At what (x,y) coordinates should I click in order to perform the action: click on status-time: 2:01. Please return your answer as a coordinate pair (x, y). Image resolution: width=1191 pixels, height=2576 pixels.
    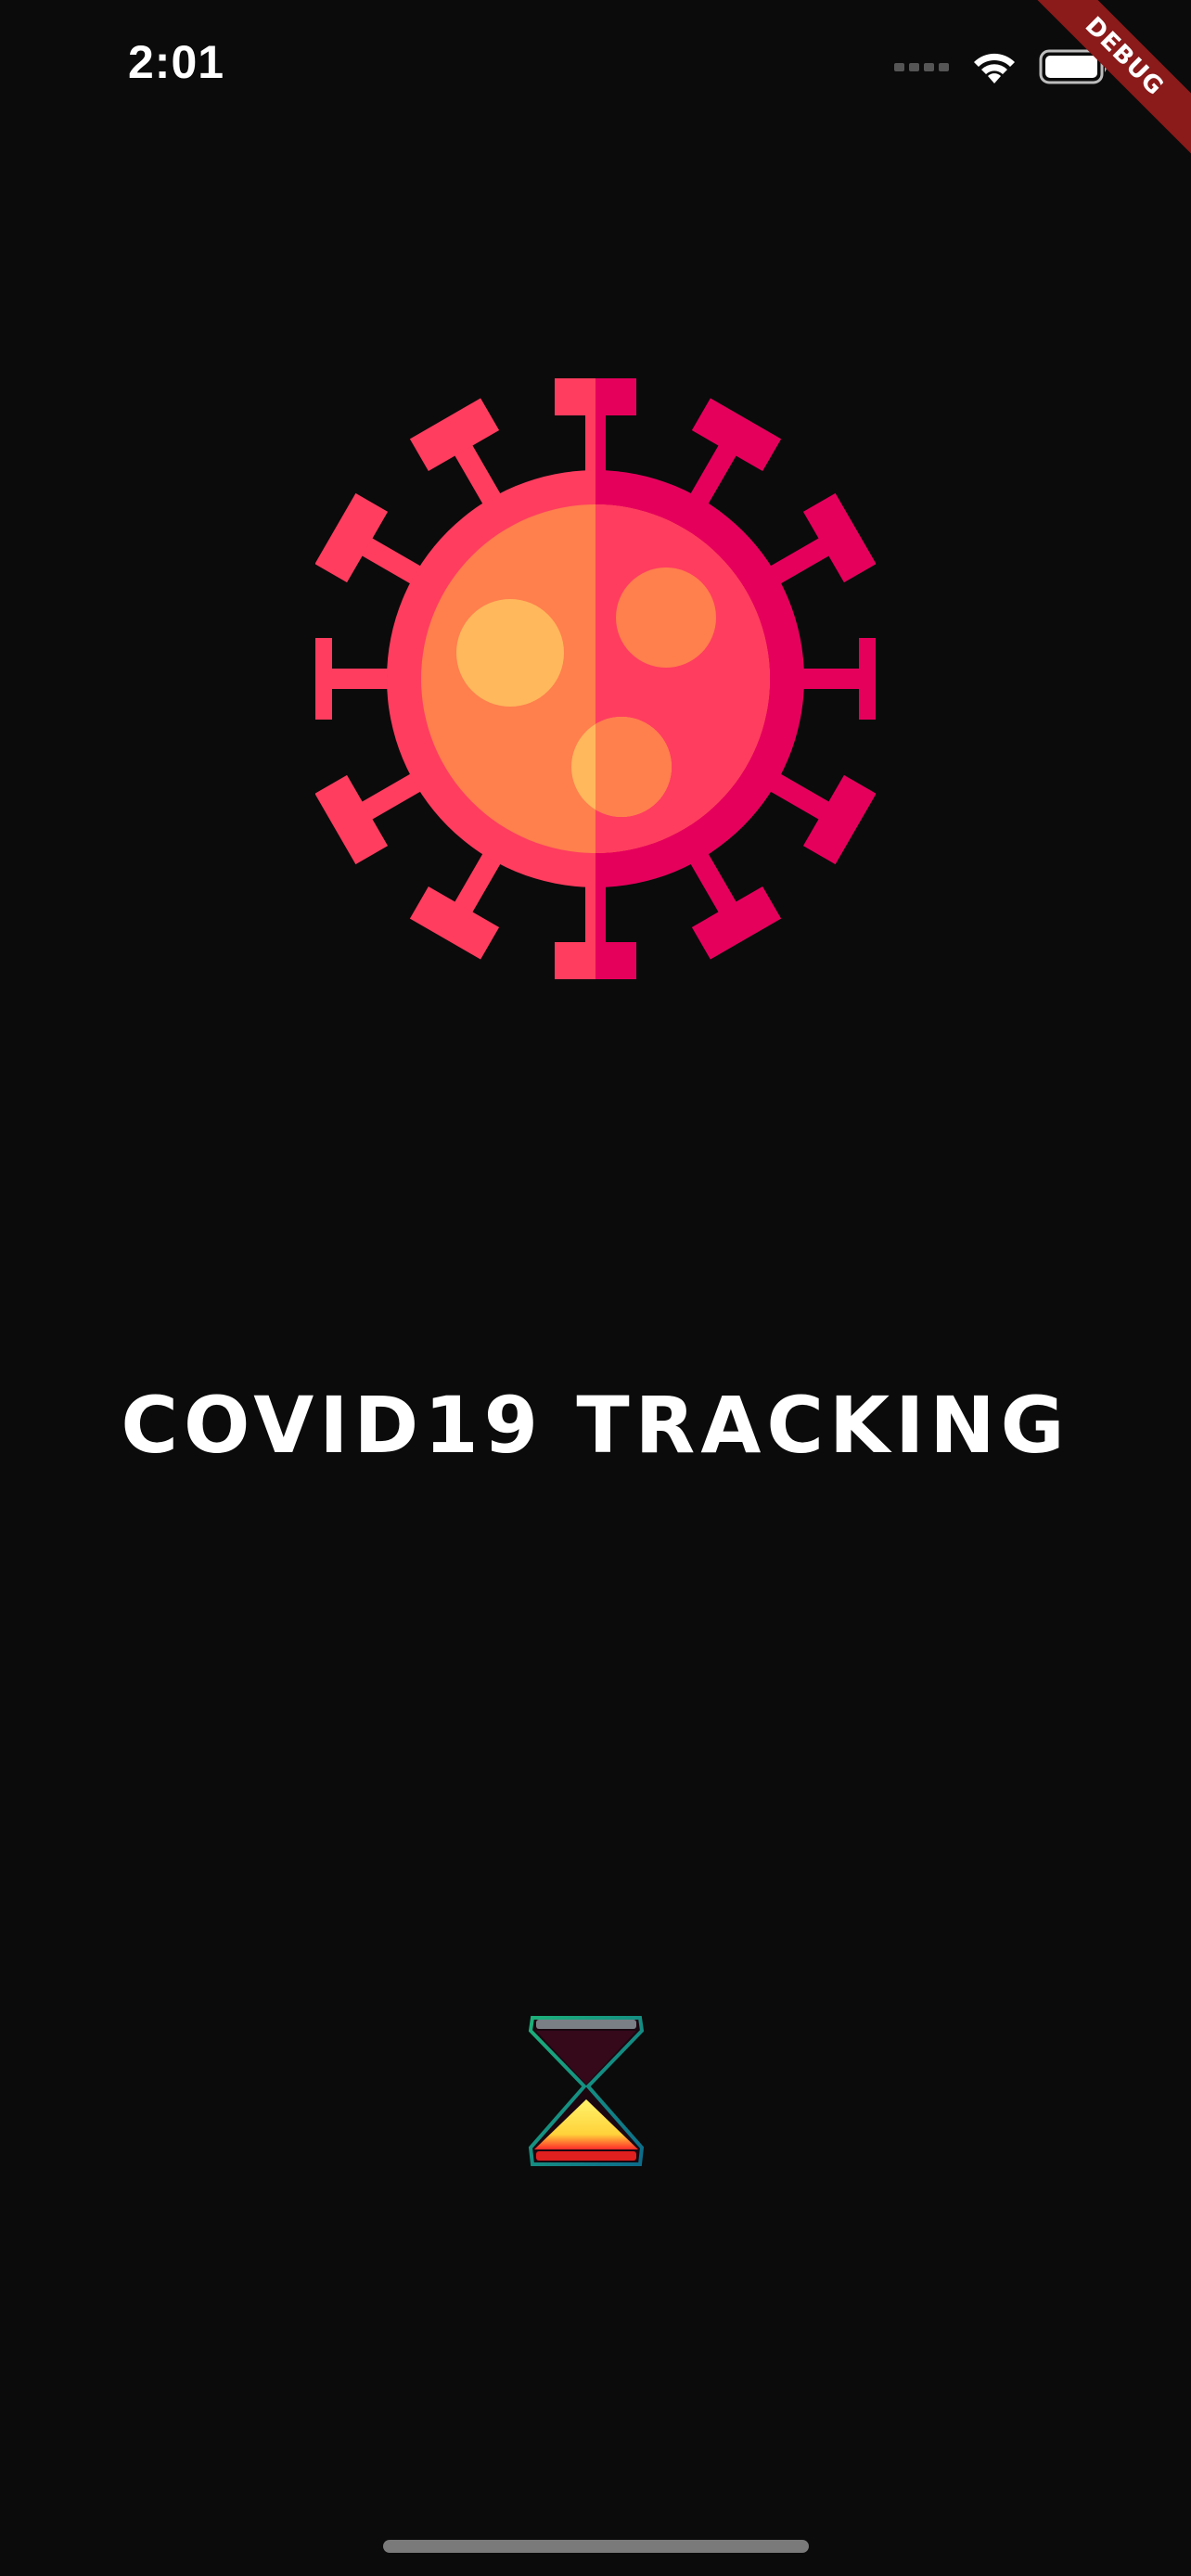
    Looking at the image, I should click on (177, 62).